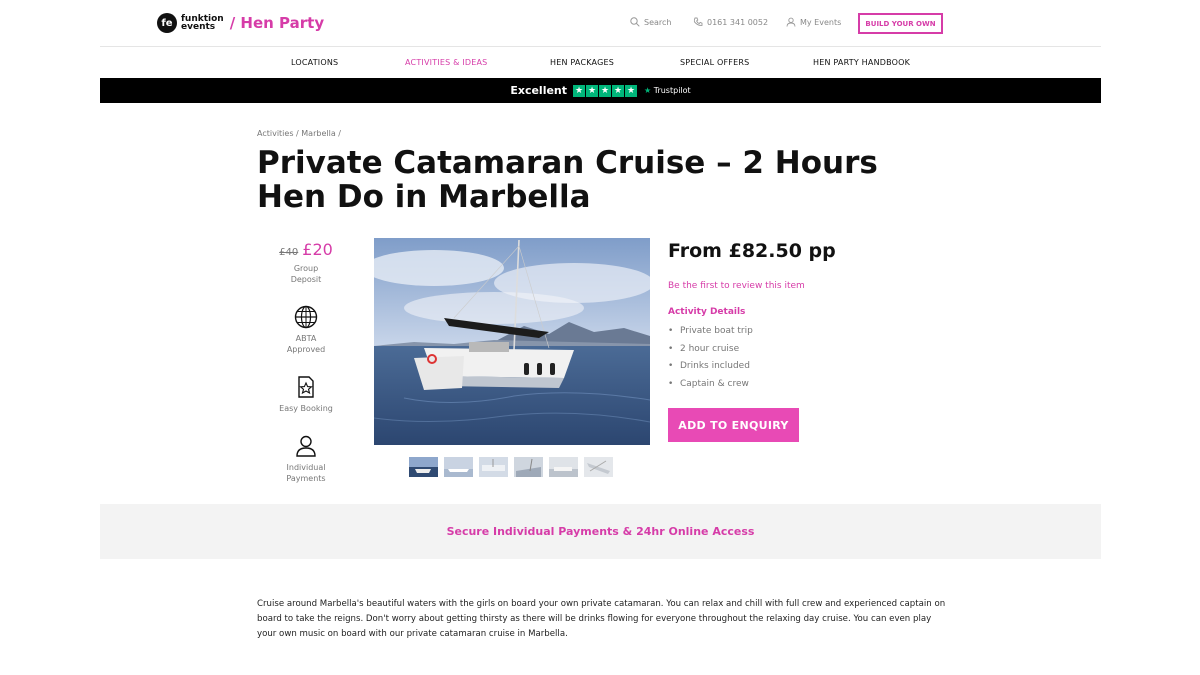 The width and height of the screenshot is (1200, 675). What do you see at coordinates (672, 90) in the screenshot?
I see `trustpilot-brand-label: Trustpilot` at bounding box center [672, 90].